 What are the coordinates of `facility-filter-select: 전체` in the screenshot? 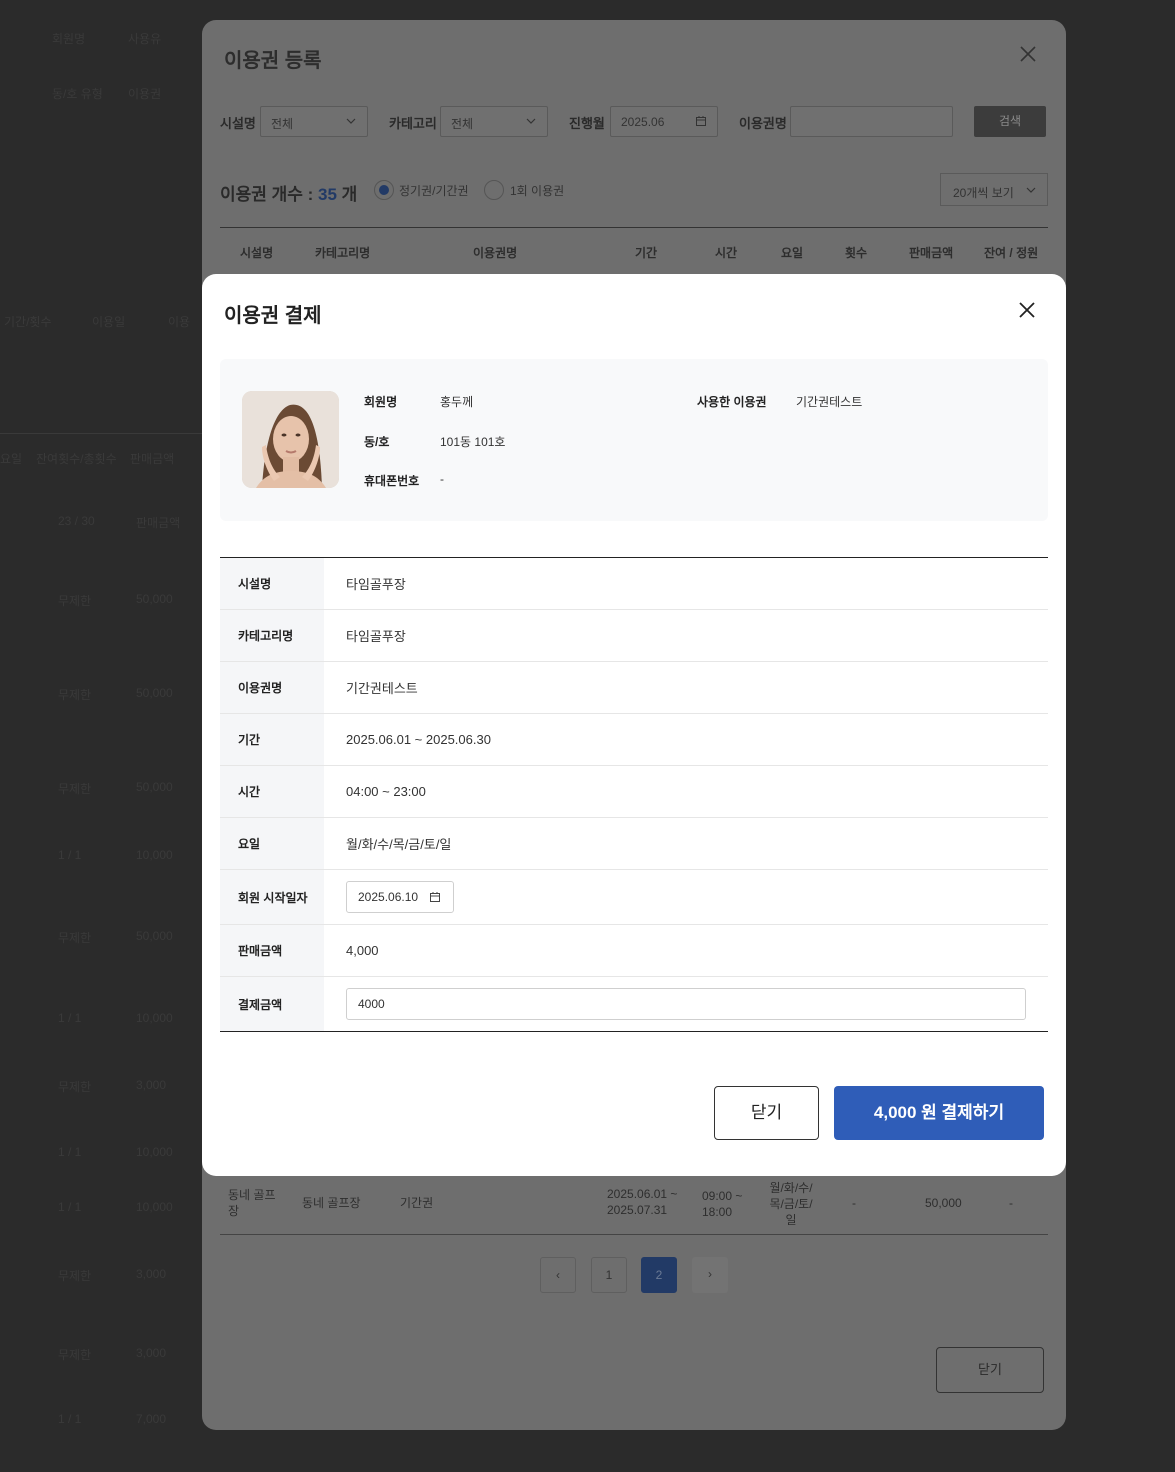 It's located at (314, 121).